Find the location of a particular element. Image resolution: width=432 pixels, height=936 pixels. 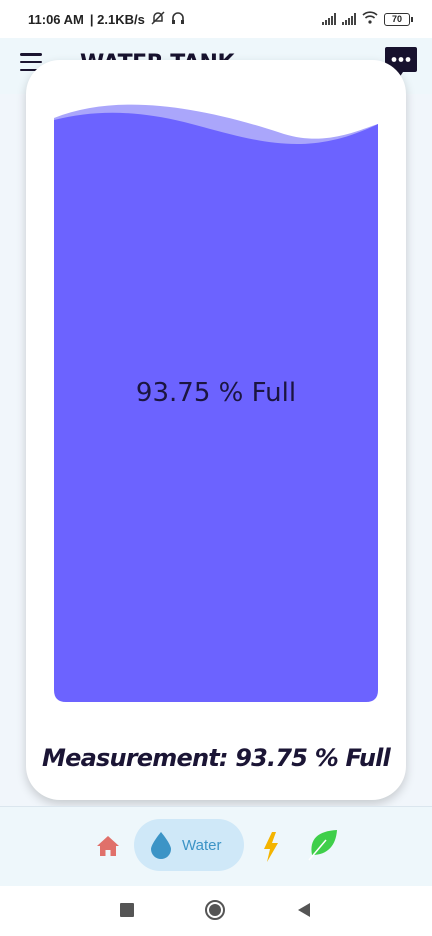

nav-water-label: Water is located at coordinates (202, 845).